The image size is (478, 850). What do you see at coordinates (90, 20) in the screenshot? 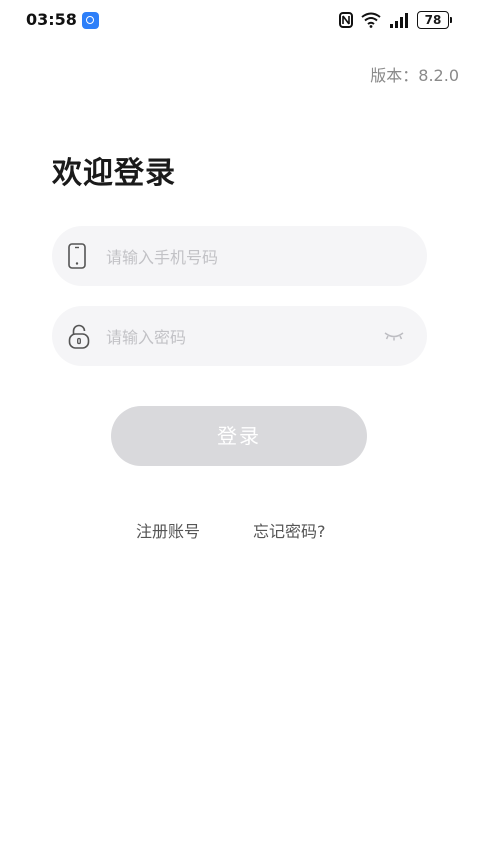
I see `app-notification-icon` at bounding box center [90, 20].